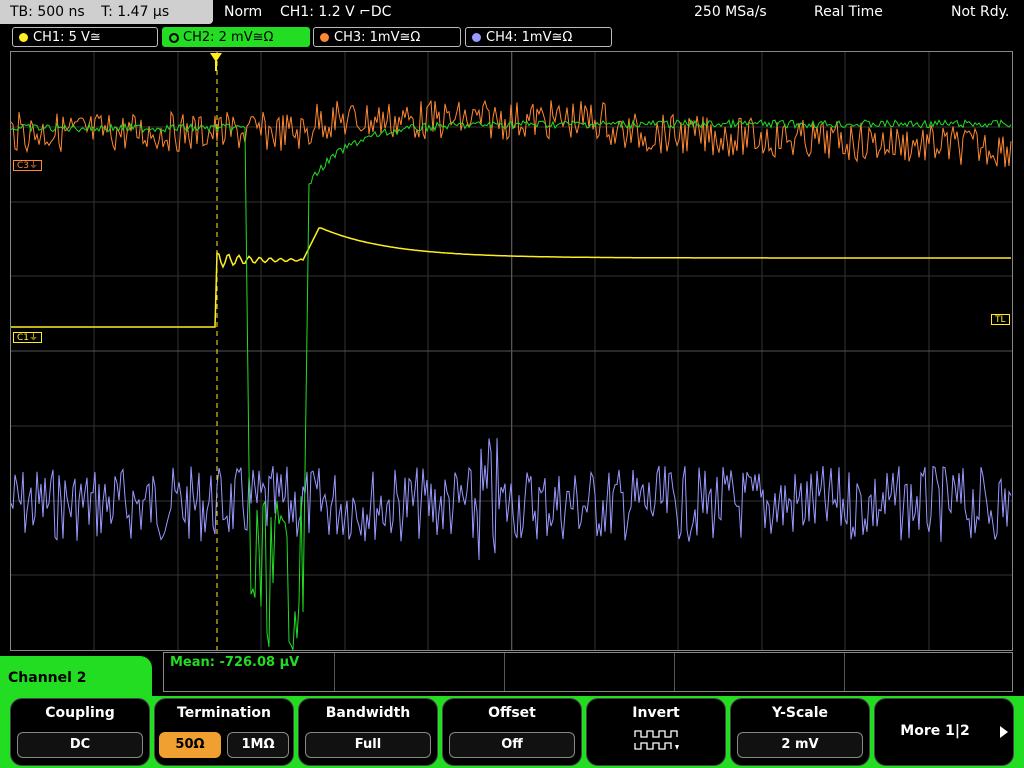 This screenshot has width=1024, height=768. I want to click on offset-value: Off, so click(512, 745).